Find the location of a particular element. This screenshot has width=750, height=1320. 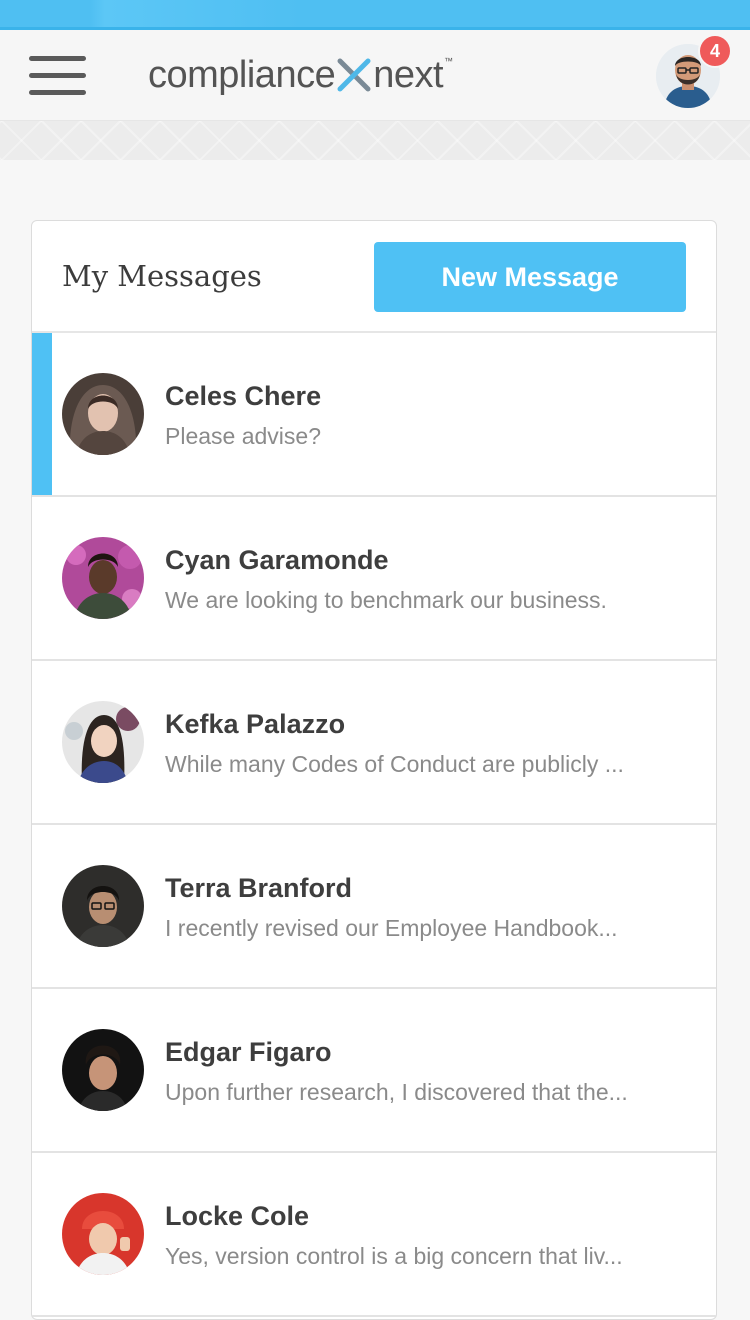

app-logo: compliance next ™ is located at coordinates (300, 75).